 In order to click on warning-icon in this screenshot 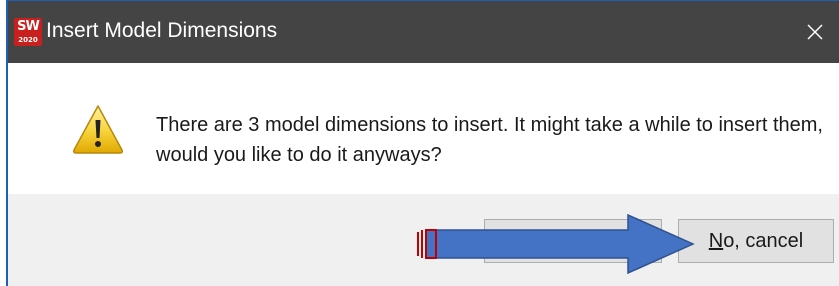, I will do `click(98, 129)`.